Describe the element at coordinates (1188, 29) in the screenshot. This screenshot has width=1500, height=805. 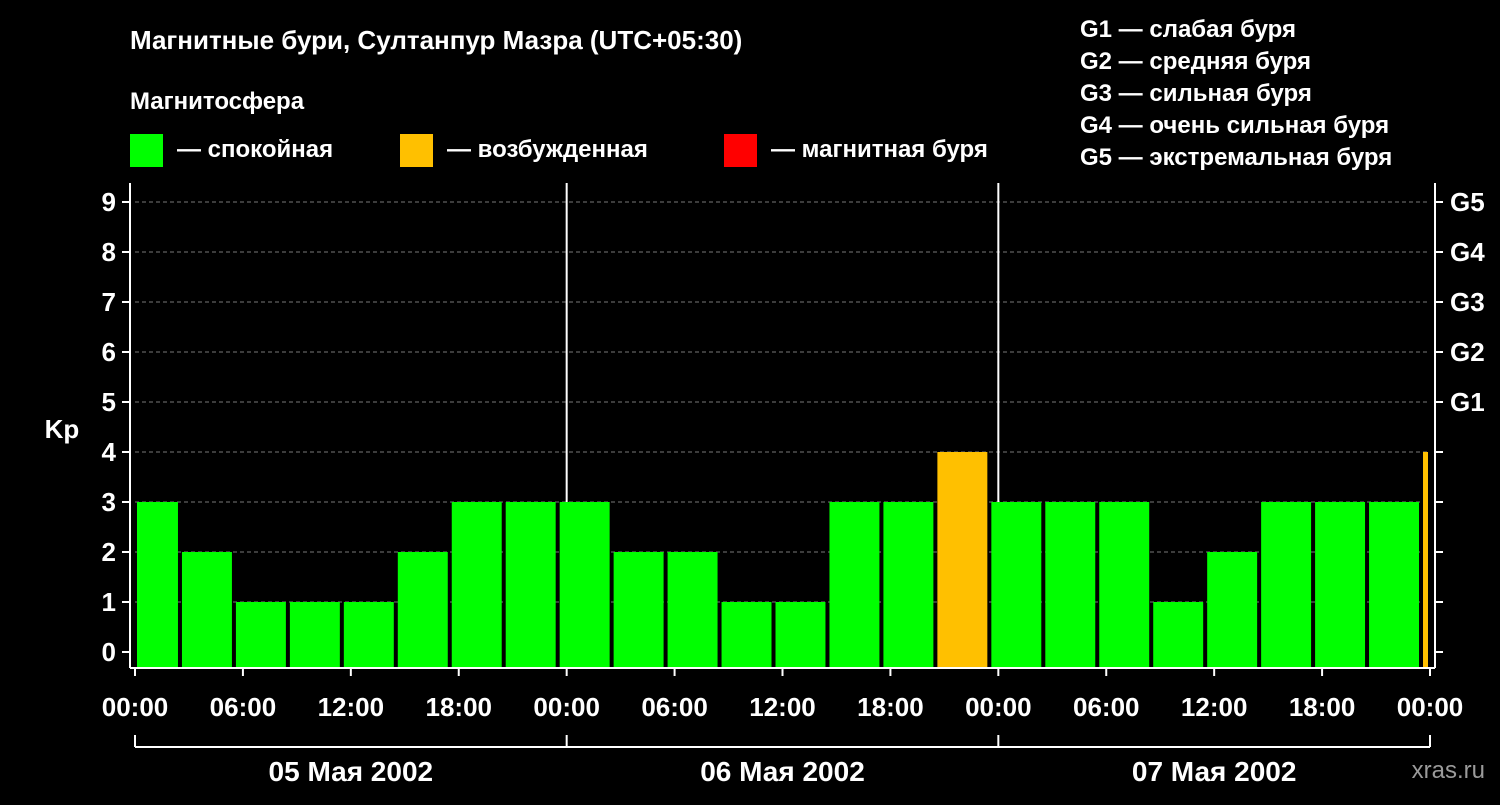
I see `g-scale-item: G1 — слабая буря` at that location.